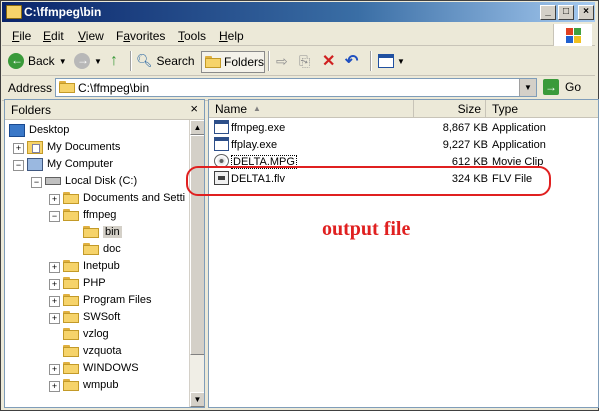  What do you see at coordinates (91, 36) in the screenshot?
I see `menu-view: View` at bounding box center [91, 36].